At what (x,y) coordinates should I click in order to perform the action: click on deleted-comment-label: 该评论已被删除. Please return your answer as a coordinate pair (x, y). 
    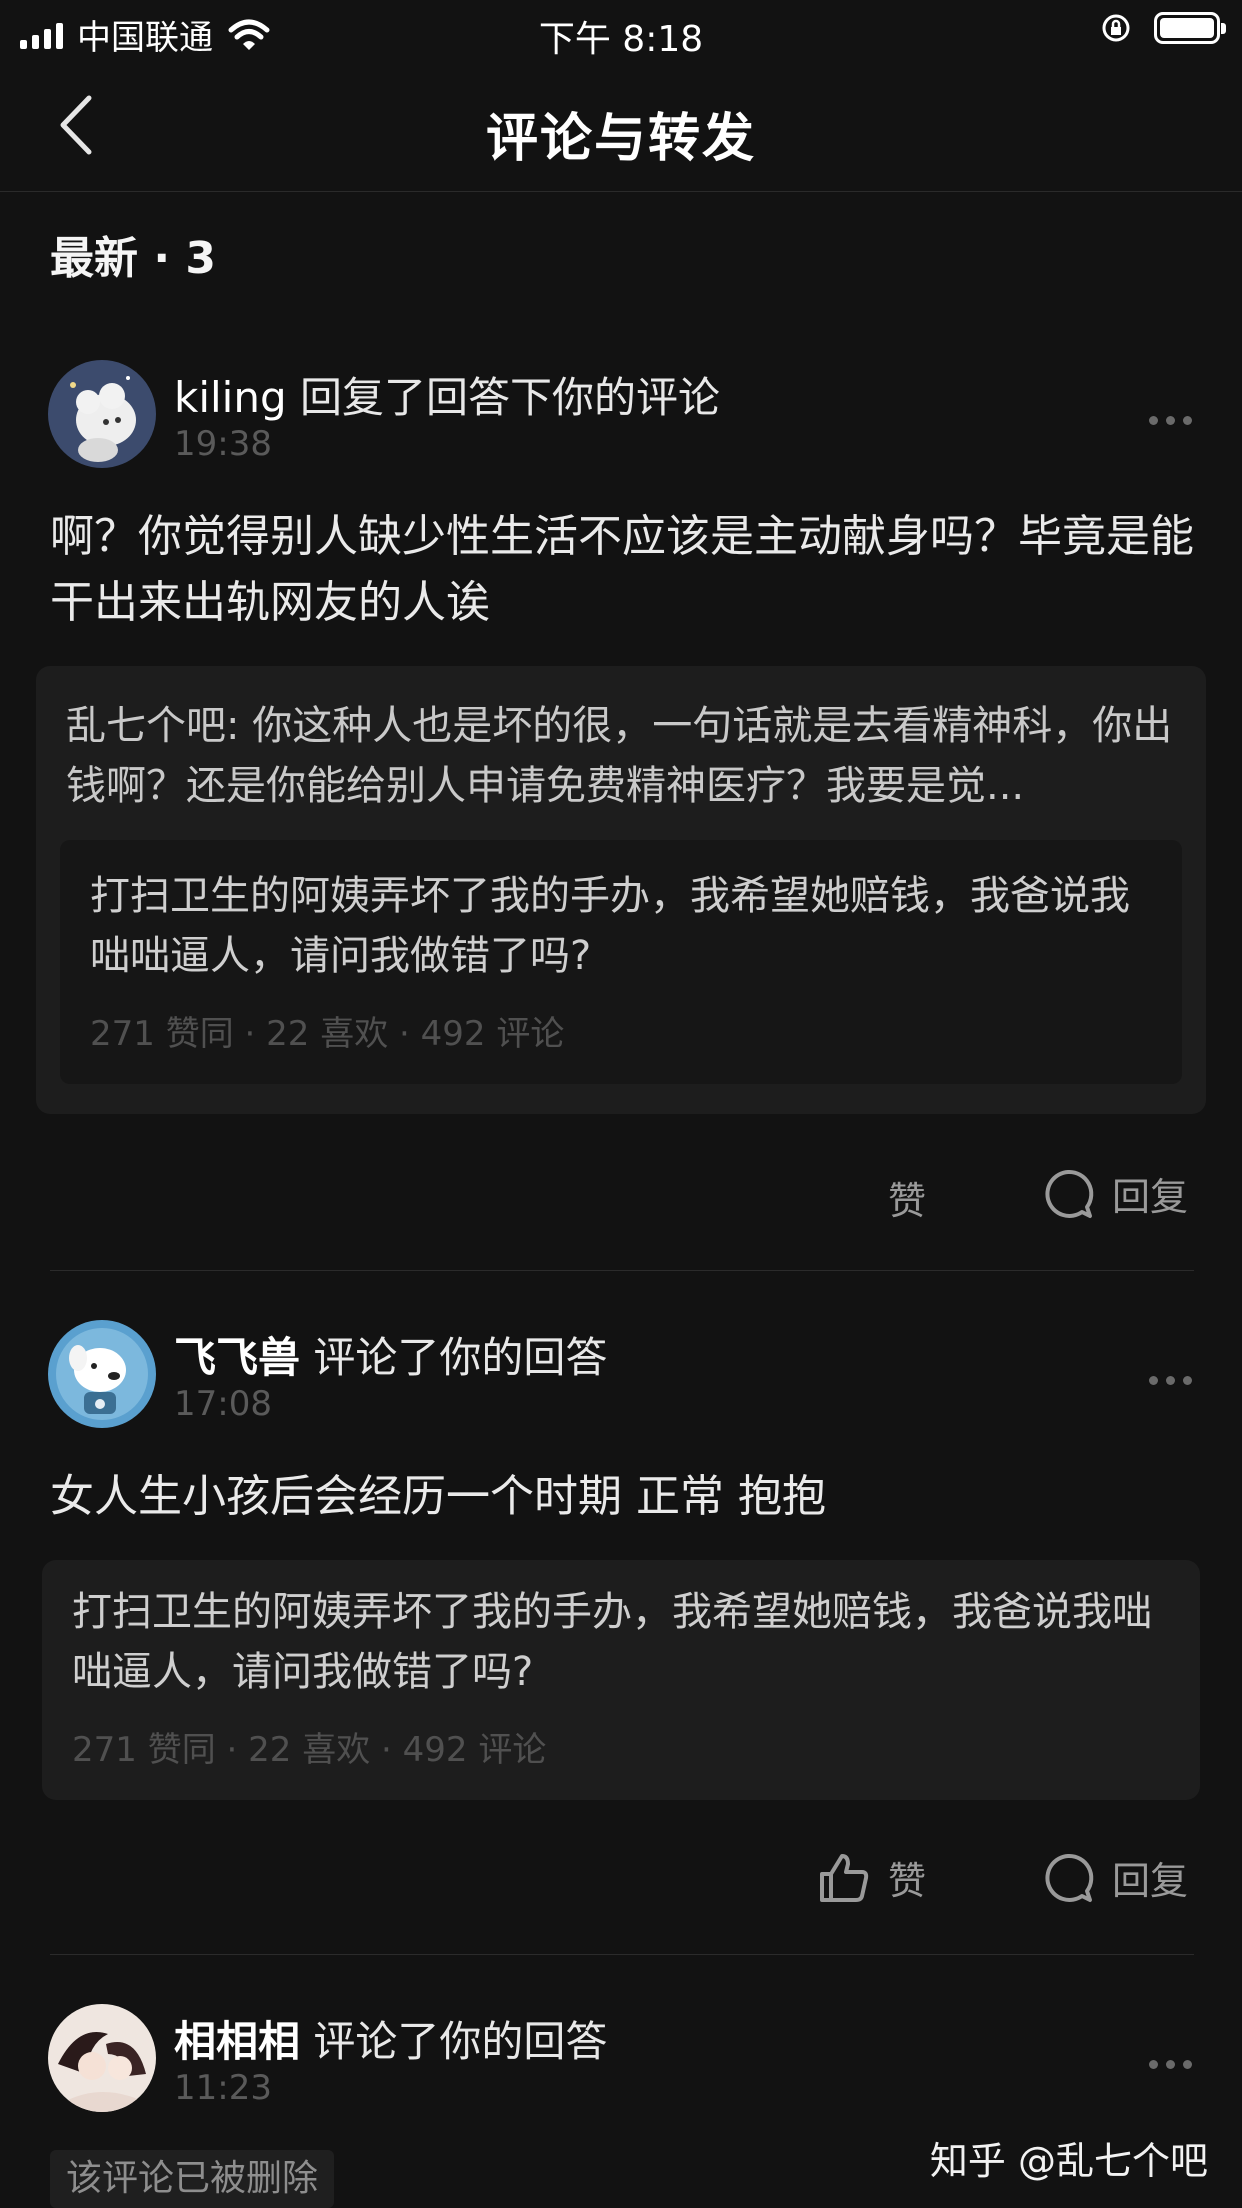
    Looking at the image, I should click on (192, 2179).